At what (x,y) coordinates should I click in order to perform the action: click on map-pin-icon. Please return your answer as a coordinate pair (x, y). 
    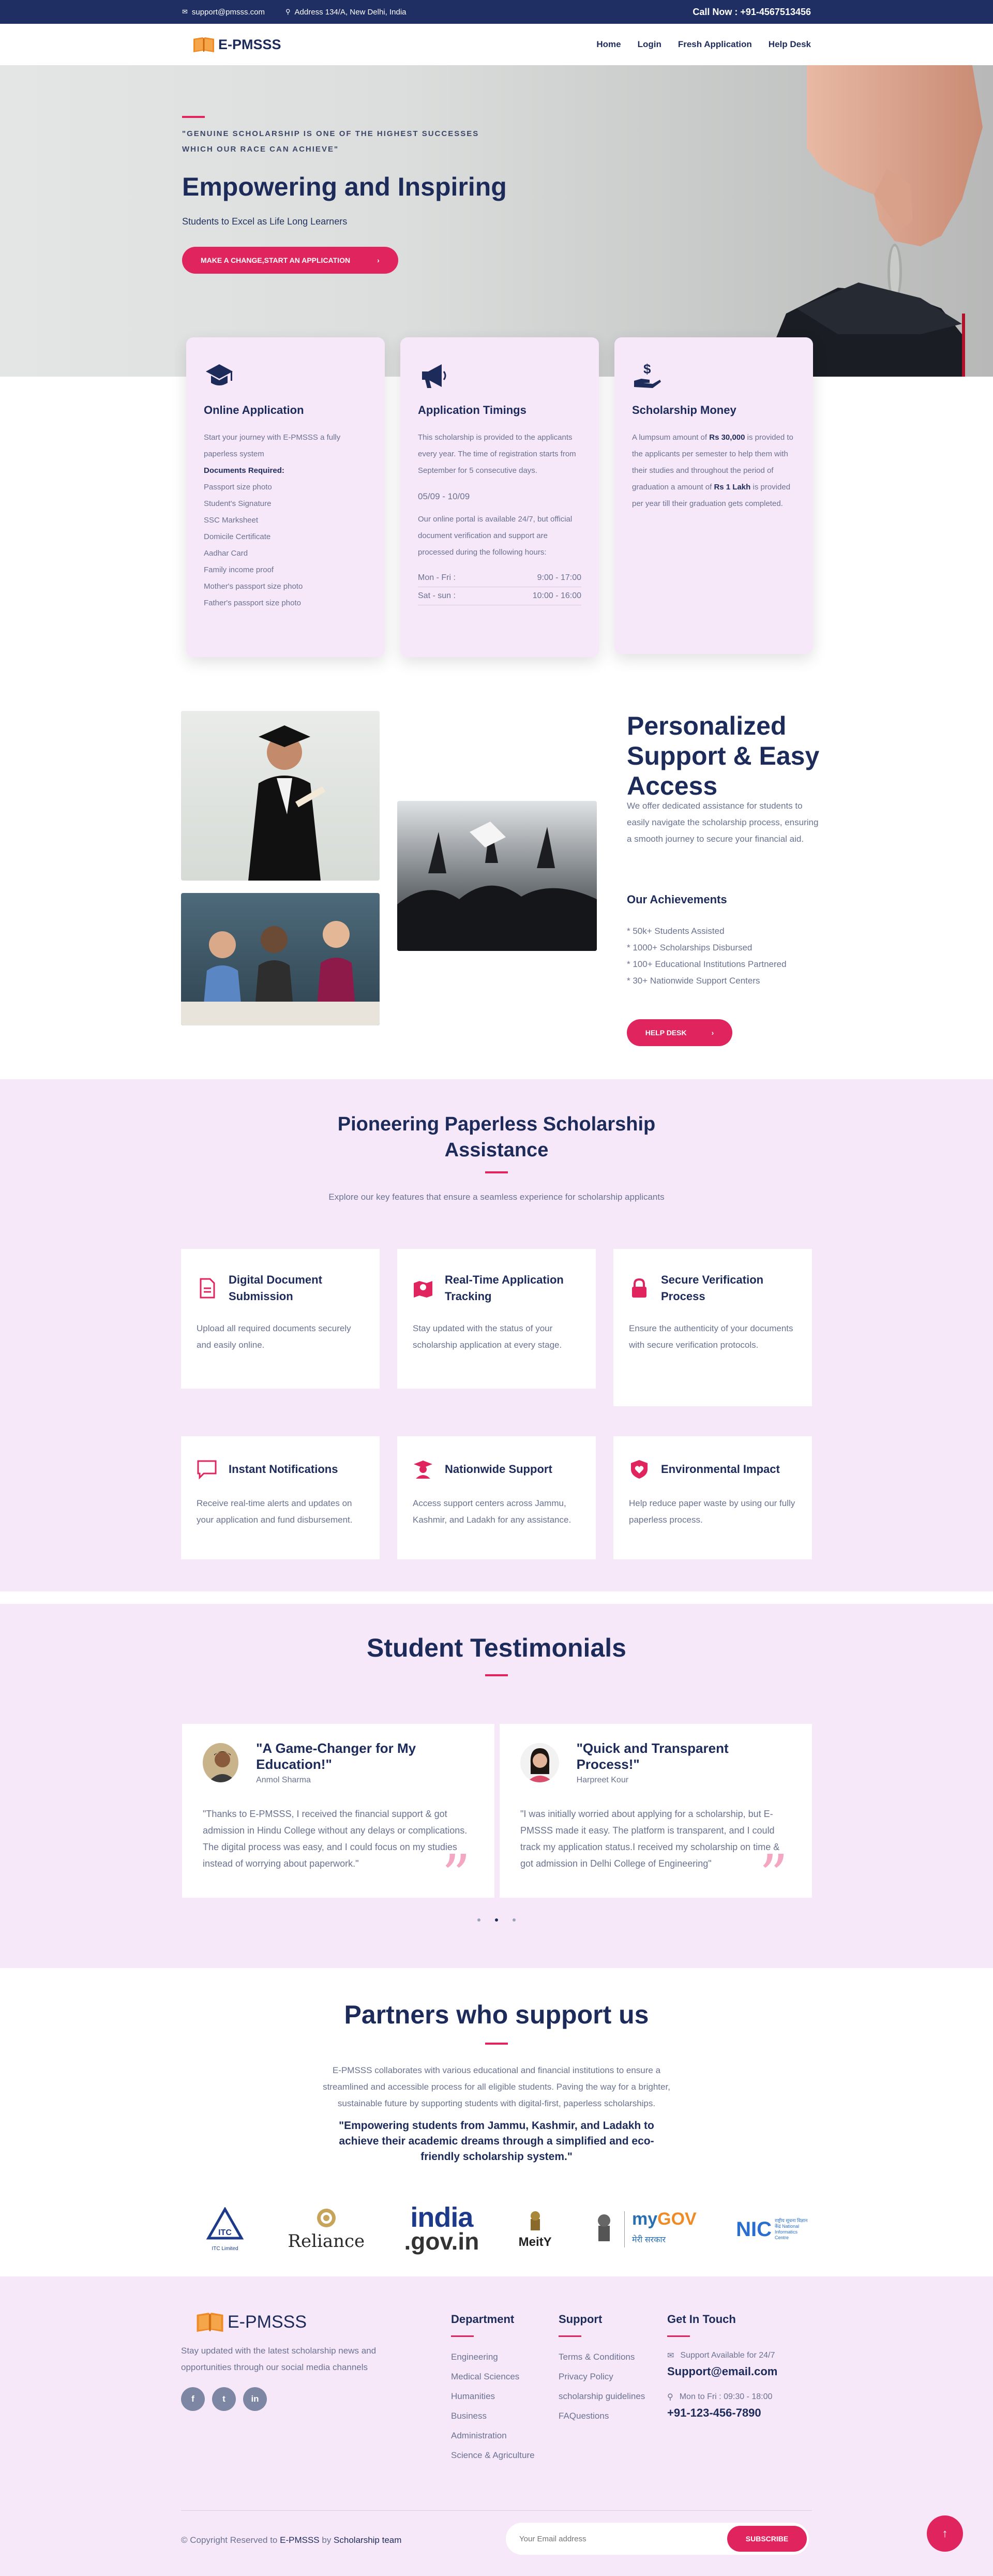
    Looking at the image, I should click on (423, 1289).